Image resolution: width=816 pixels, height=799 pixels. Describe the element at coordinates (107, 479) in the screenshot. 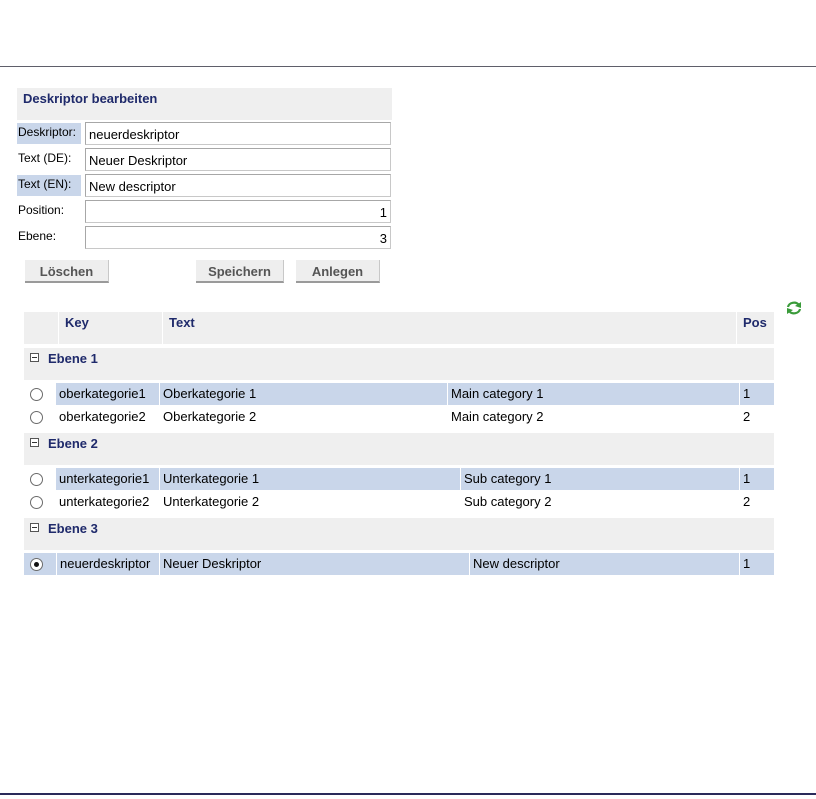

I see `key-cell: unterkategorie1` at that location.